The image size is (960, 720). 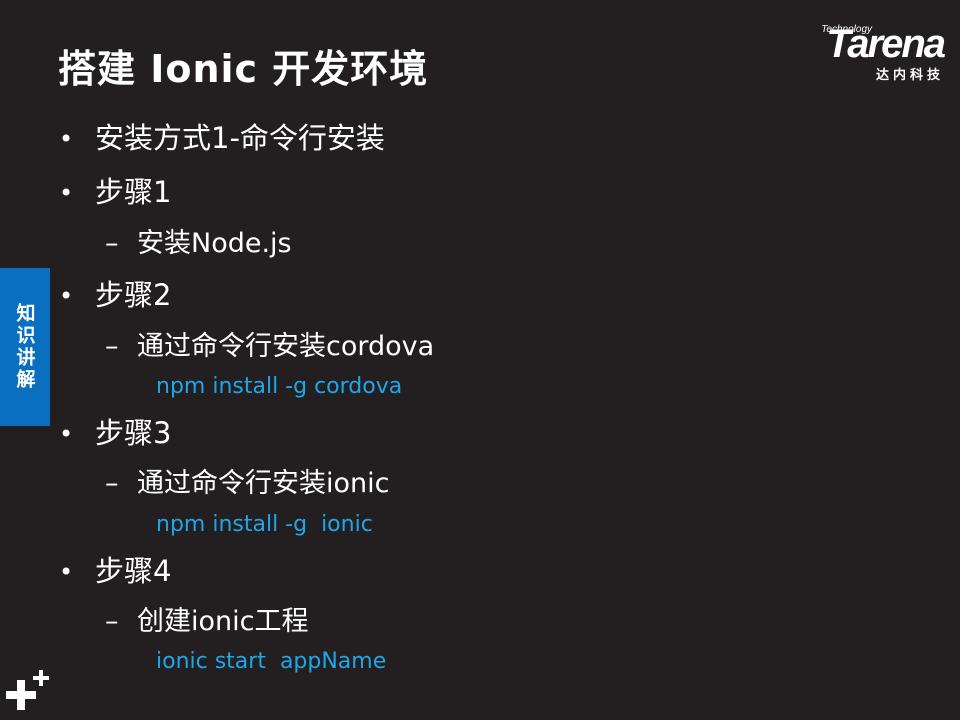 I want to click on sub-list-item: – 安装Node.js, so click(x=198, y=243).